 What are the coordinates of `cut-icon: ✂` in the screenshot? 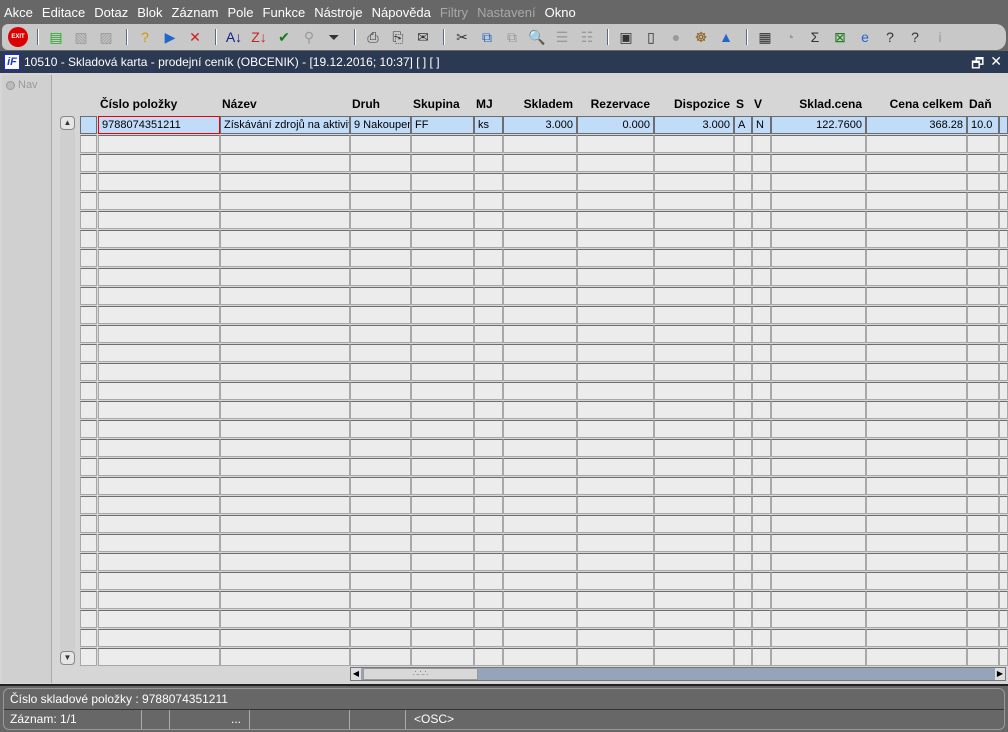 It's located at (462, 37).